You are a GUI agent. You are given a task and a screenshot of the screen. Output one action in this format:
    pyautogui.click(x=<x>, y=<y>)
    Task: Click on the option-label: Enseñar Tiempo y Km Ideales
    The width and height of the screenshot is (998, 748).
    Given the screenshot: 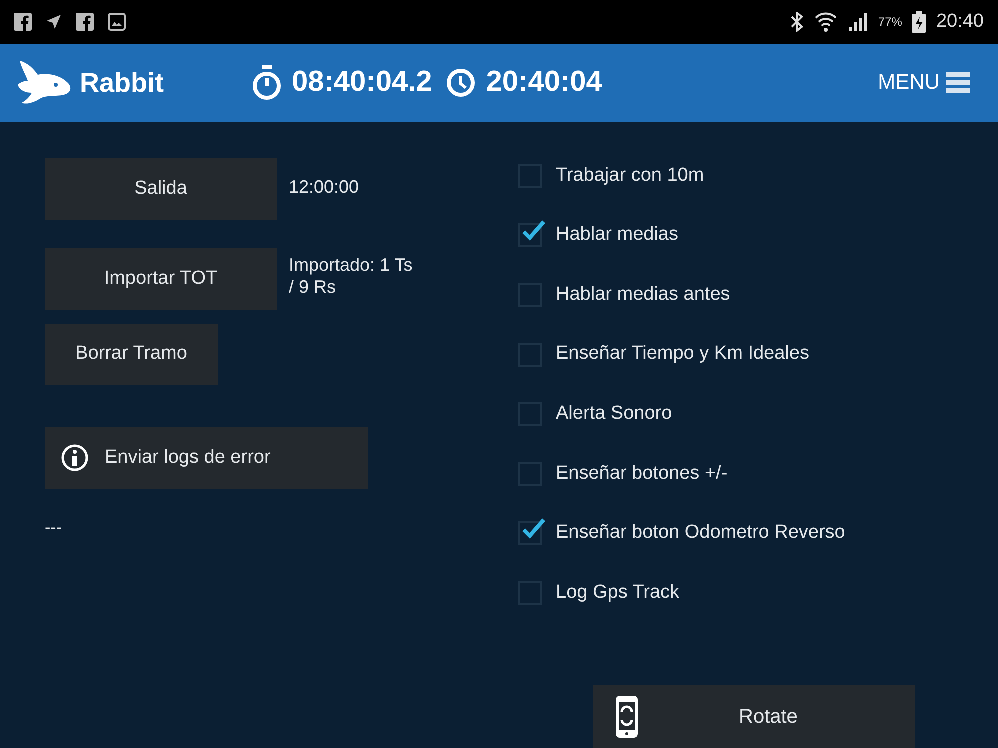 What is the action you would take?
    pyautogui.click(x=683, y=354)
    